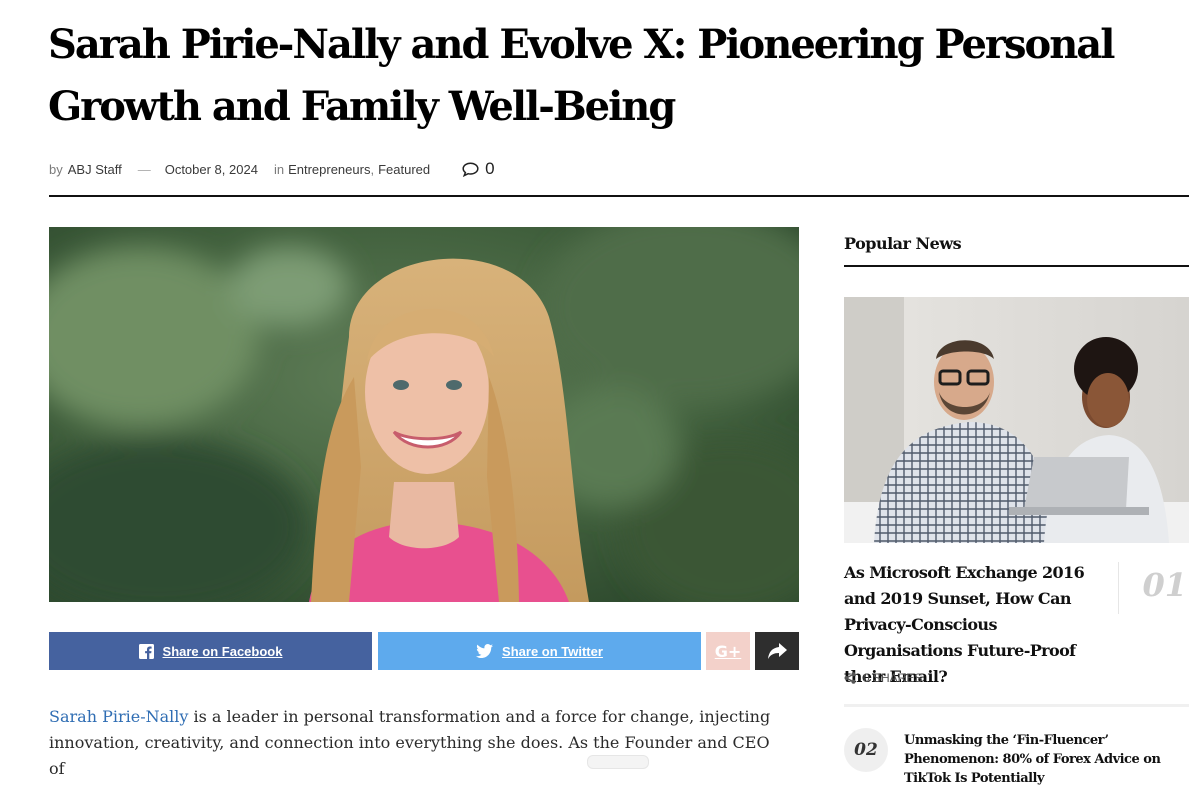 The height and width of the screenshot is (788, 1200). What do you see at coordinates (552, 651) in the screenshot?
I see `share-twitter-label: Share on Twitter` at bounding box center [552, 651].